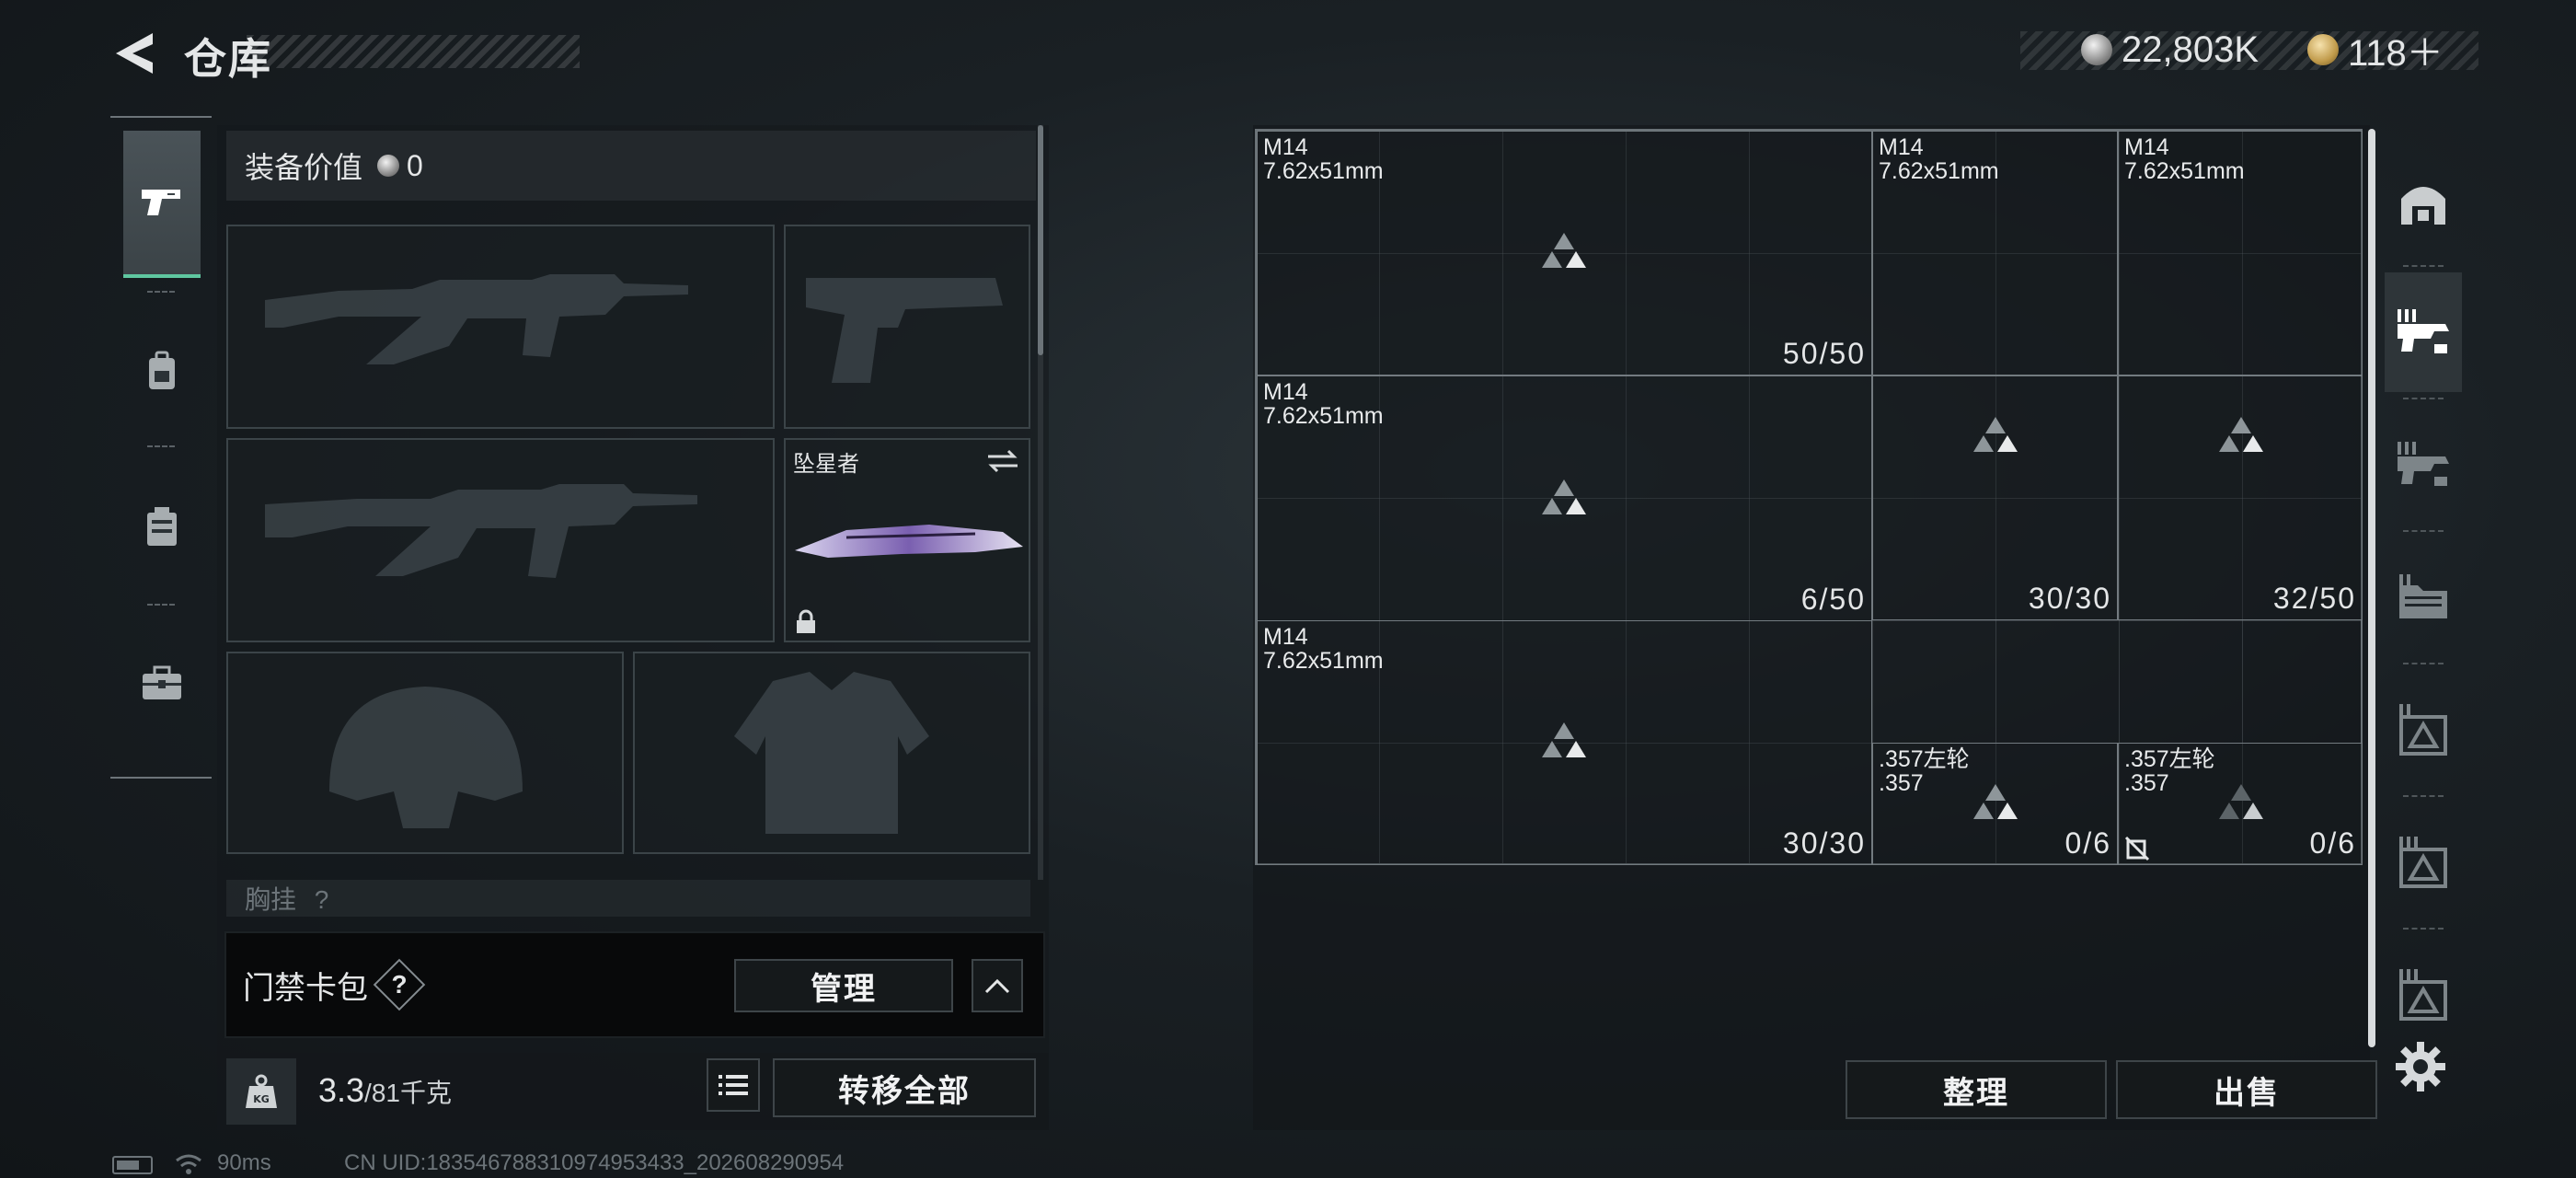 The width and height of the screenshot is (2576, 1178). What do you see at coordinates (1976, 1089) in the screenshot?
I see `sort-button: 整理` at bounding box center [1976, 1089].